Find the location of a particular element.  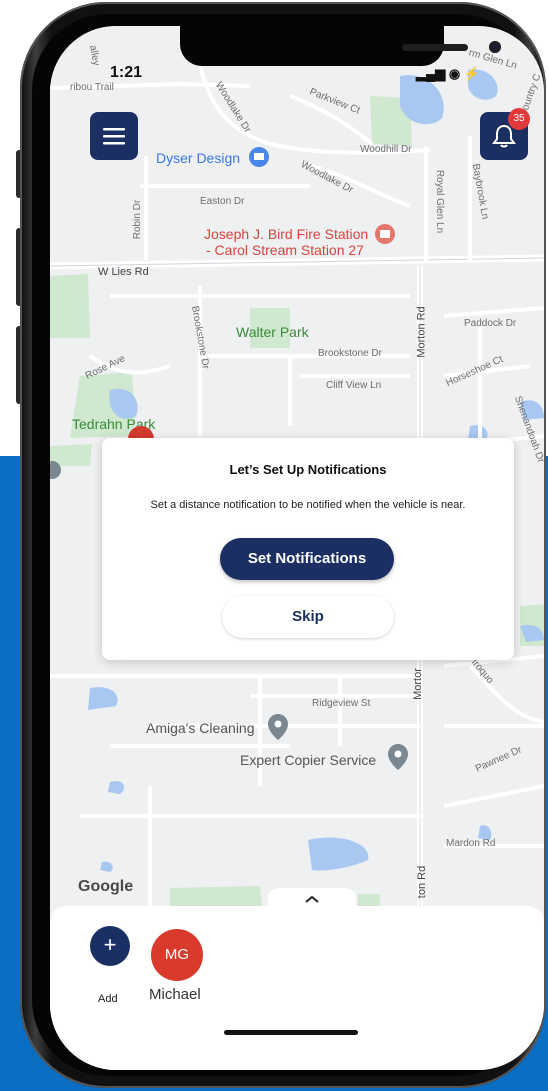

map-label-woodhill-dr: Woodhill Dr is located at coordinates (386, 149).